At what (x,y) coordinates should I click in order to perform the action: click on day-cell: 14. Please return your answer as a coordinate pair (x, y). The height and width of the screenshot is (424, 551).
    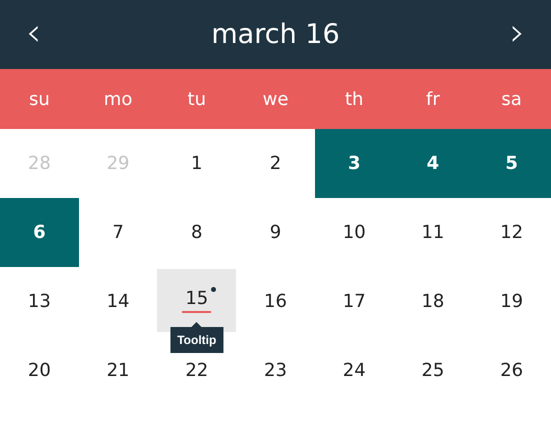
    Looking at the image, I should click on (118, 301).